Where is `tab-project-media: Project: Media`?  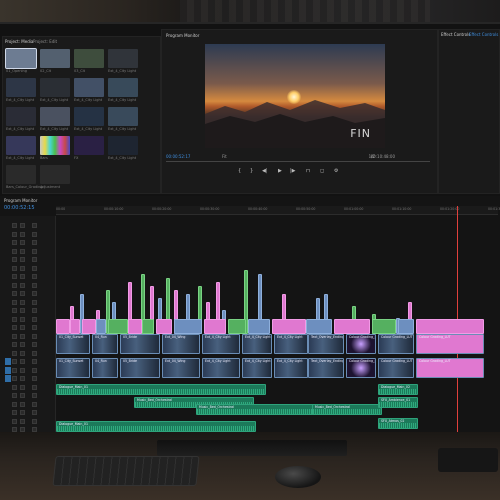
tab-project-media: Project: Media is located at coordinates (19, 41).